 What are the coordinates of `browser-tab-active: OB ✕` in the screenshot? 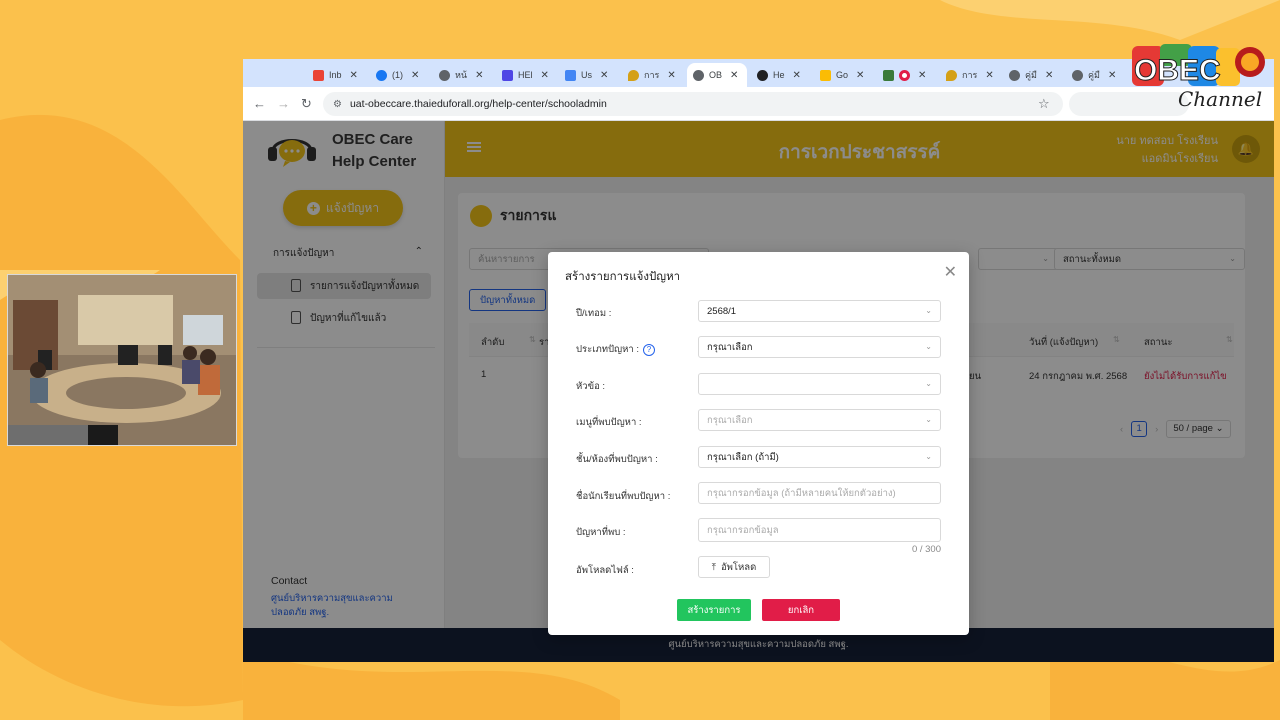 It's located at (717, 75).